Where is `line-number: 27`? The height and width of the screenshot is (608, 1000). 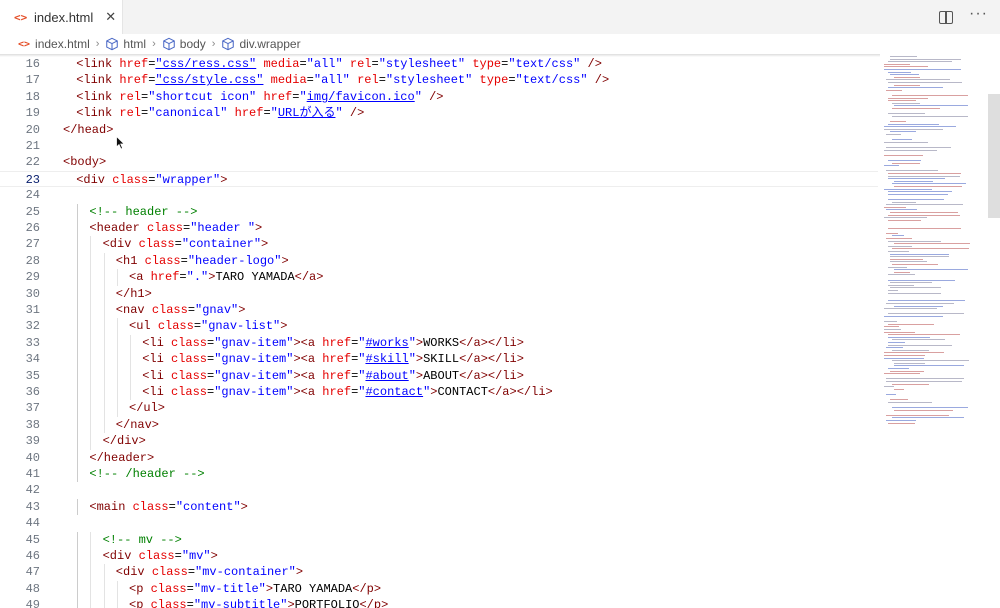 line-number: 27 is located at coordinates (20, 244).